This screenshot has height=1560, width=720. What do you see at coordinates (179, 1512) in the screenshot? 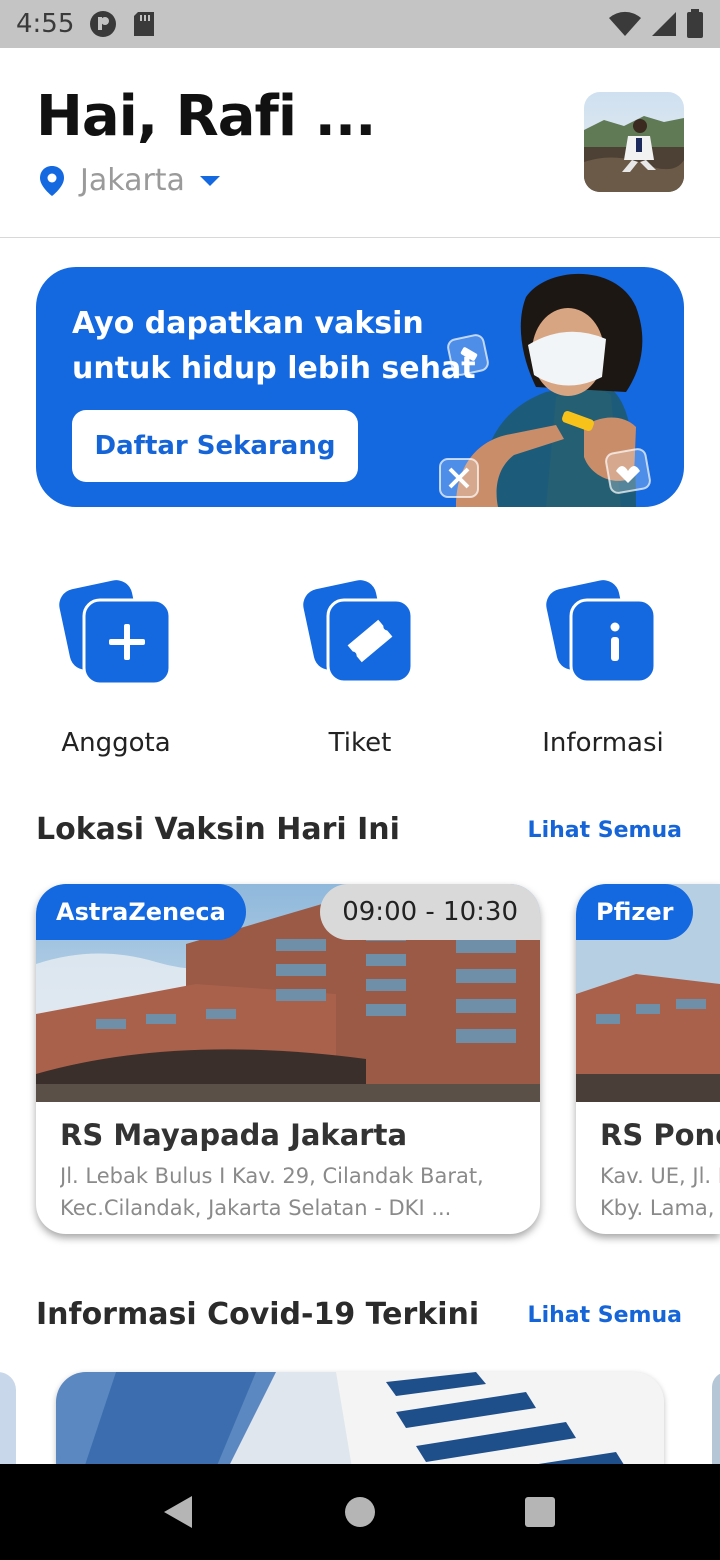
I see `back-icon` at bounding box center [179, 1512].